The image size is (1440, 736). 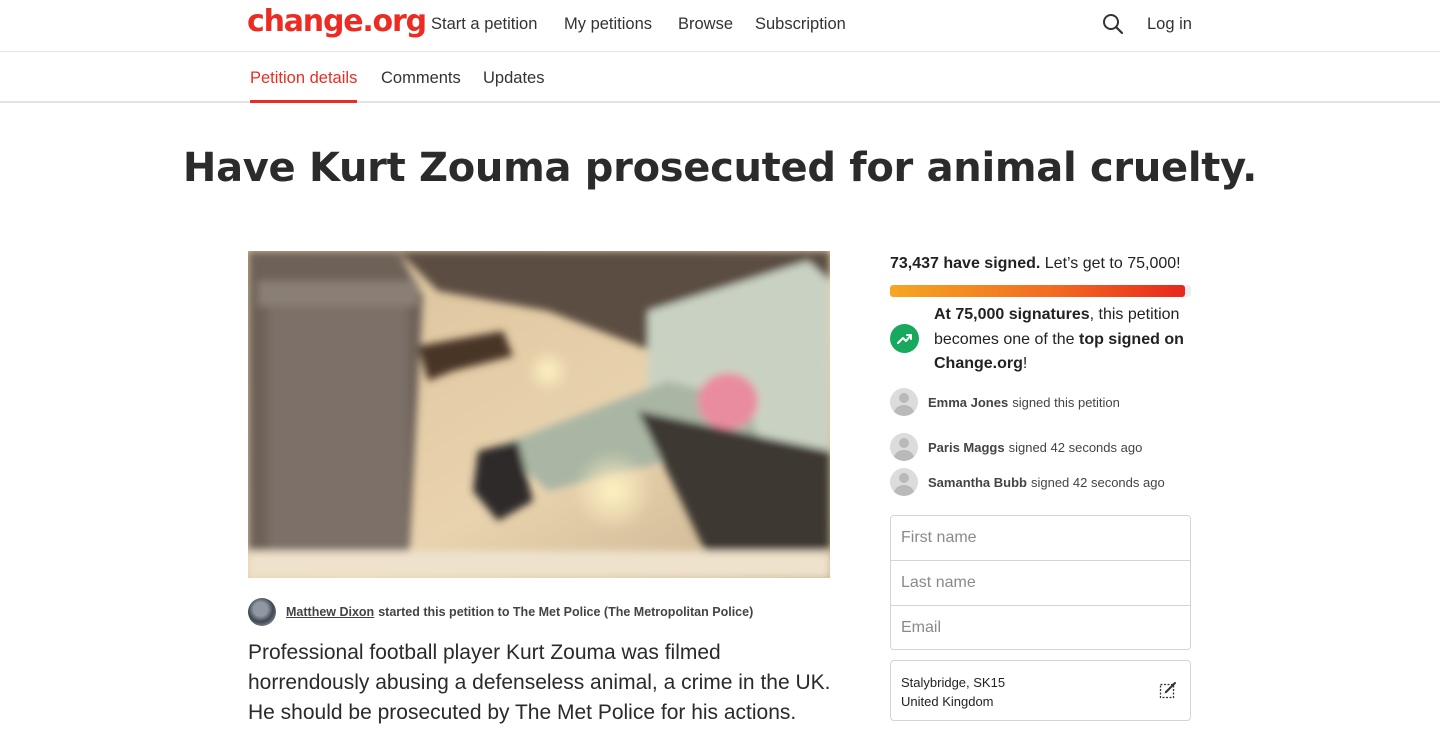 I want to click on signature-goal: Let’s get to 75,000!, so click(x=1112, y=263).